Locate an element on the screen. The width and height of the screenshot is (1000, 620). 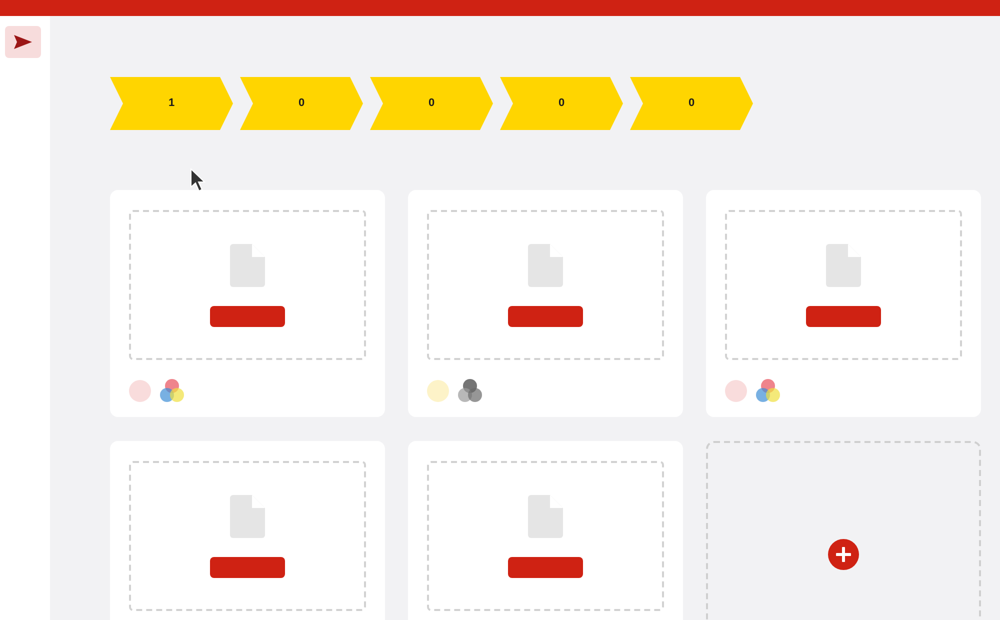
plus-icon is located at coordinates (843, 554).